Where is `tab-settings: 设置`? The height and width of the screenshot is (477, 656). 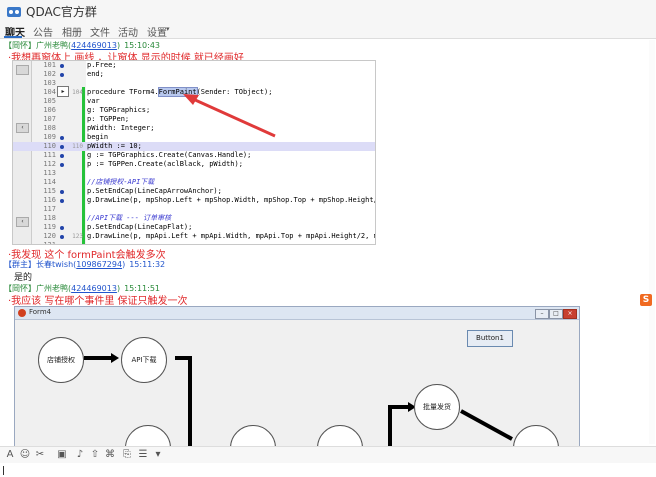 tab-settings: 设置 is located at coordinates (157, 31).